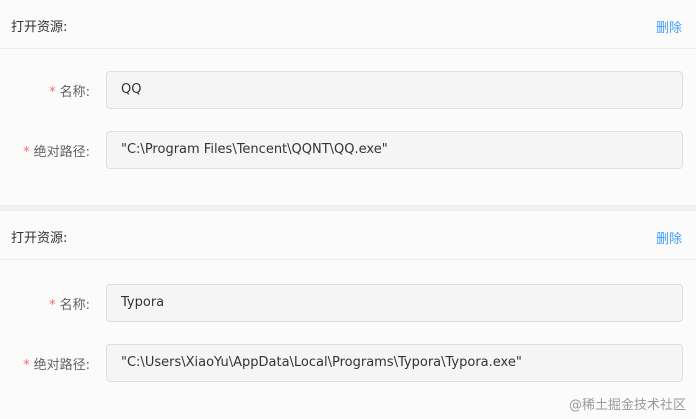 The image size is (696, 419). I want to click on path-input: "C:\Program Files\Tencent\QQNT\QQ.exe", so click(394, 150).